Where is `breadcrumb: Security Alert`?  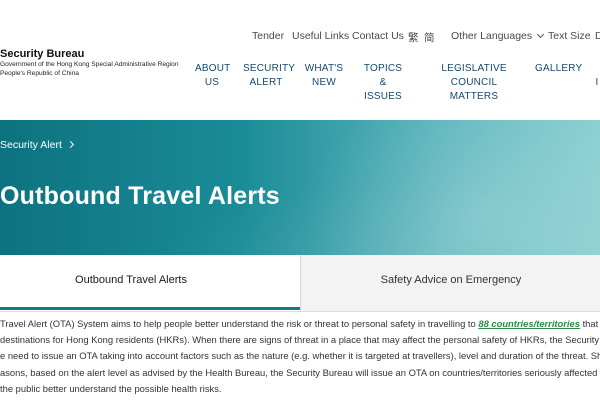 breadcrumb: Security Alert is located at coordinates (37, 145).